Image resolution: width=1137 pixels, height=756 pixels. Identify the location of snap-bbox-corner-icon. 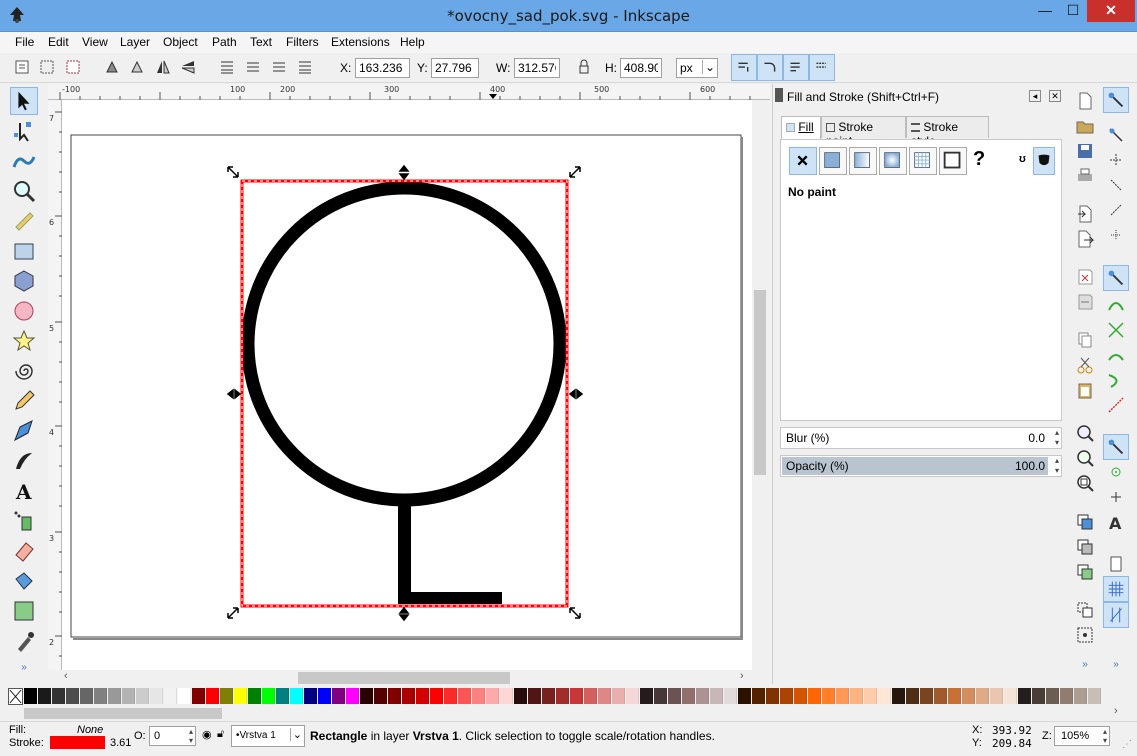
(1116, 185).